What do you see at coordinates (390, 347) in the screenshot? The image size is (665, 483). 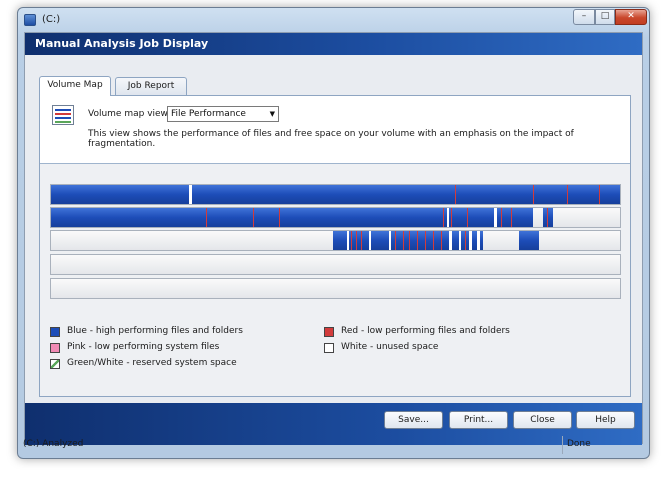 I see `legend-white: White - unused space` at bounding box center [390, 347].